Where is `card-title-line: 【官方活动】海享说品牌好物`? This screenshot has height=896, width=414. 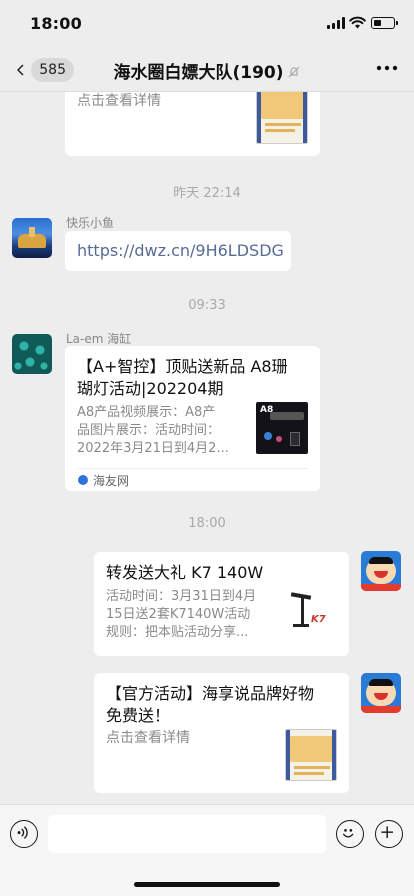 card-title-line: 【官方活动】海享说品牌好物 is located at coordinates (210, 693).